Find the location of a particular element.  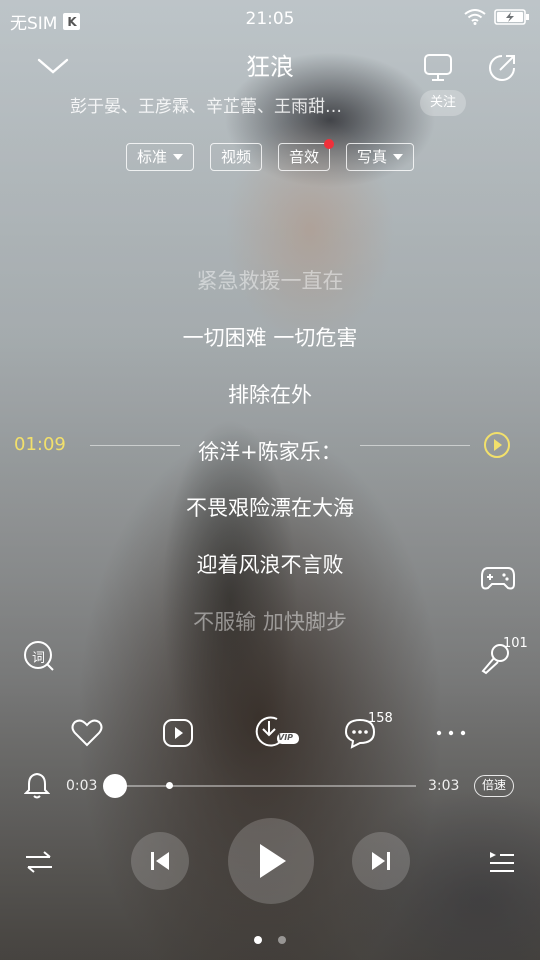

playlist-icon is located at coordinates (501, 862).